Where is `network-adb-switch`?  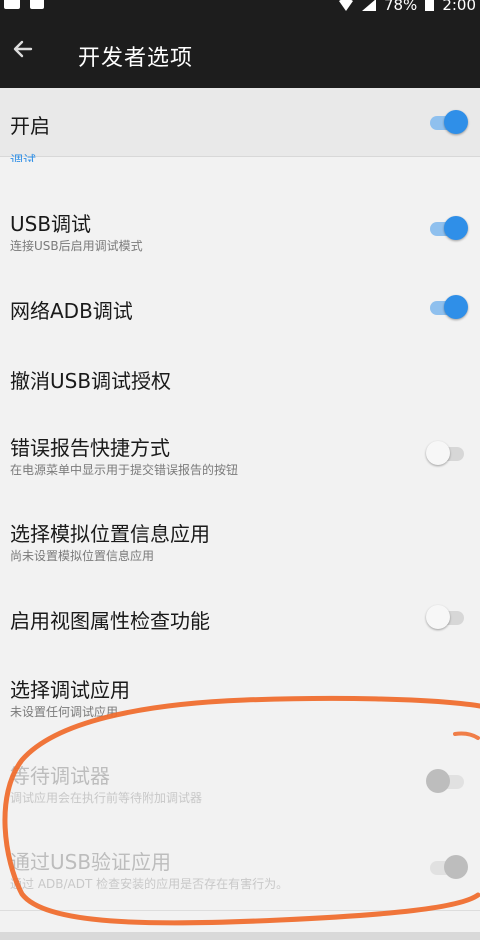 network-adb-switch is located at coordinates (448, 307).